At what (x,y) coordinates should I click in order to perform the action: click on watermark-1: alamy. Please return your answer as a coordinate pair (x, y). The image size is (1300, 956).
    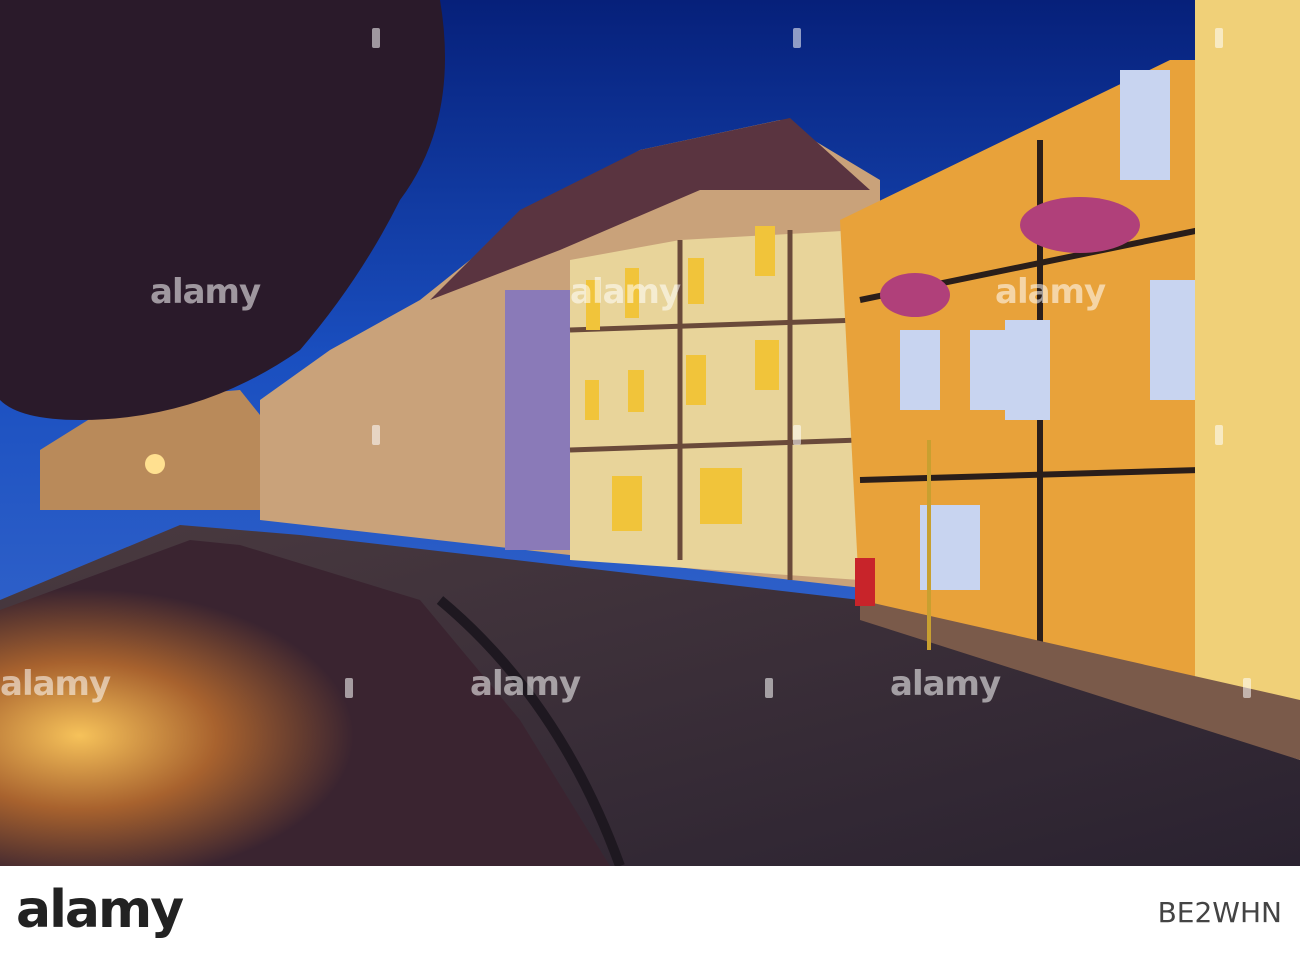
    Looking at the image, I should click on (205, 292).